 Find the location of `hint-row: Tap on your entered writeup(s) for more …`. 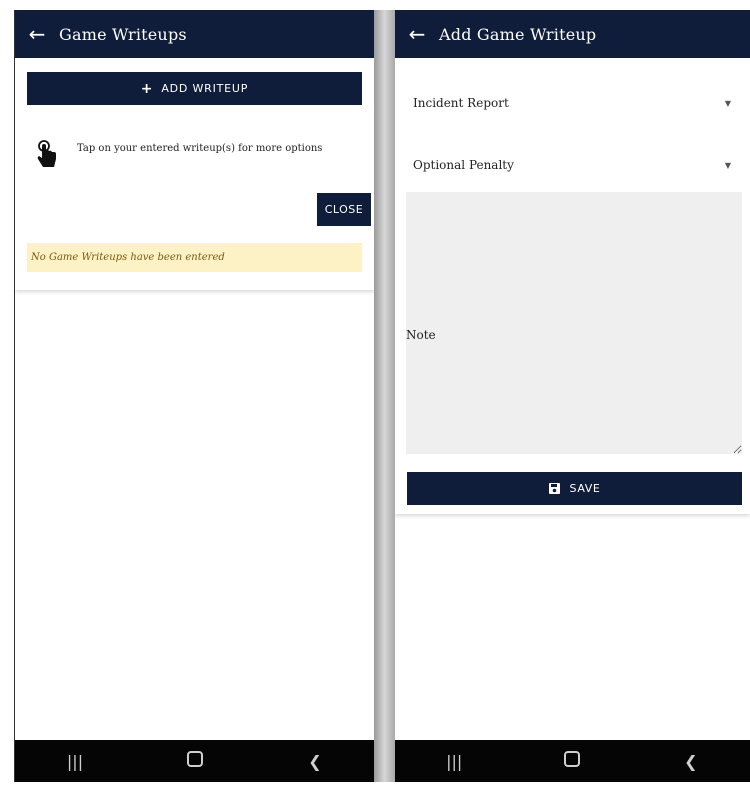

hint-row: Tap on your entered writeup(s) for more … is located at coordinates (195, 155).